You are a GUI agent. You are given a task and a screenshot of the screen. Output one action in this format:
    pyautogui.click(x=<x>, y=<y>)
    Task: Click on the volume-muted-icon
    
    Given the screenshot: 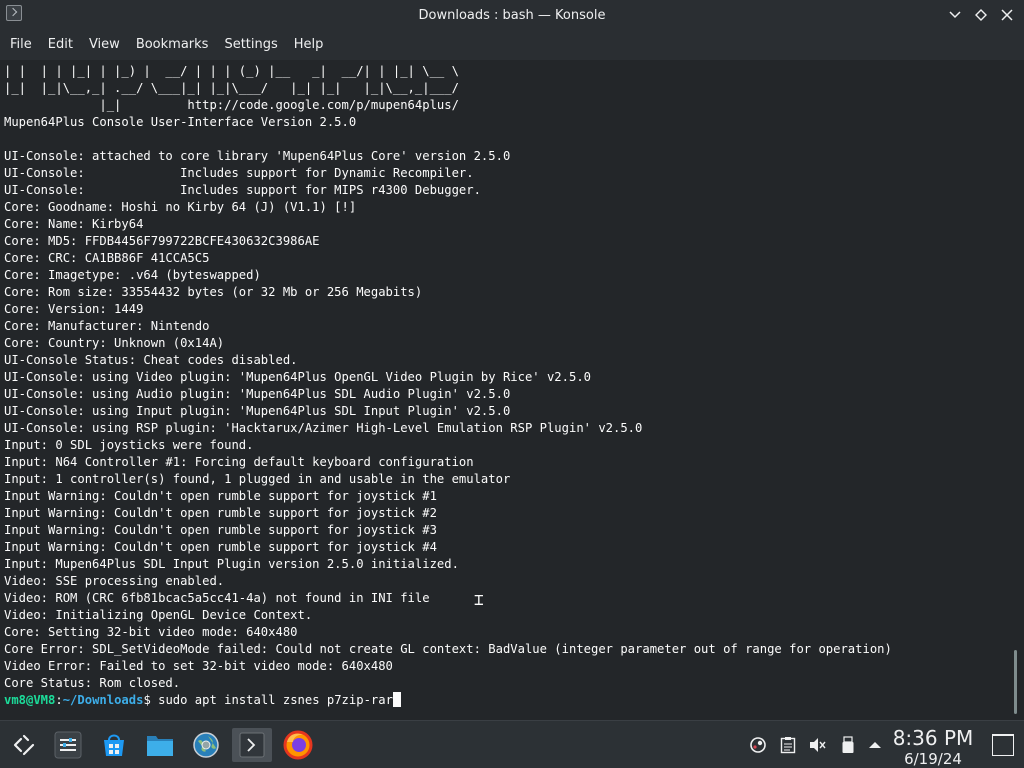 What is the action you would take?
    pyautogui.click(x=818, y=745)
    